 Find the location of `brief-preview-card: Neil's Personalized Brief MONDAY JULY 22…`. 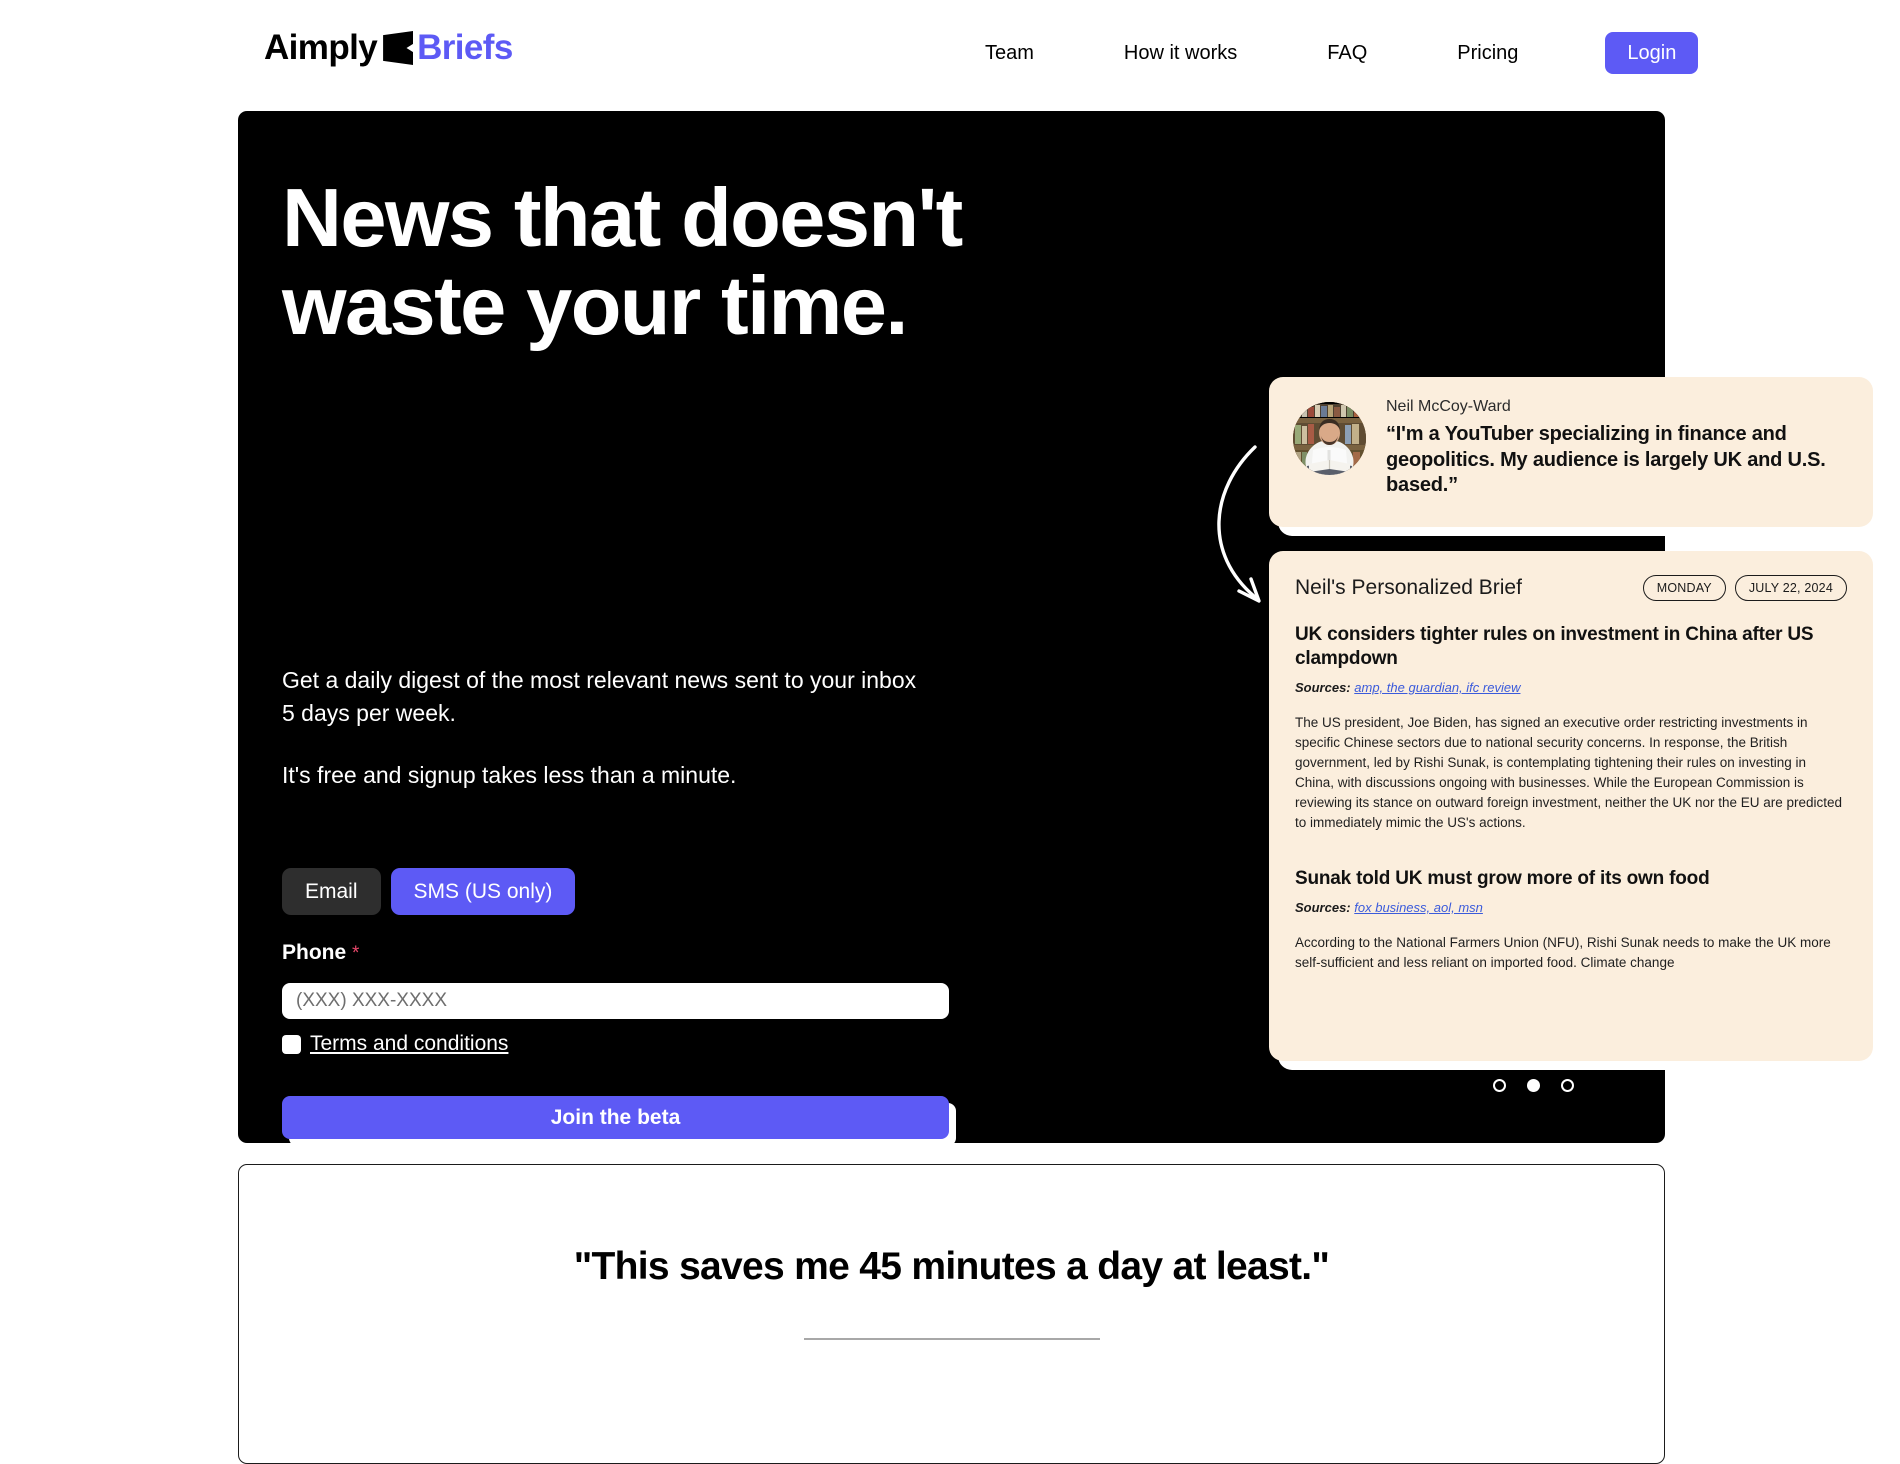

brief-preview-card: Neil's Personalized Brief MONDAY JULY 22… is located at coordinates (1571, 806).